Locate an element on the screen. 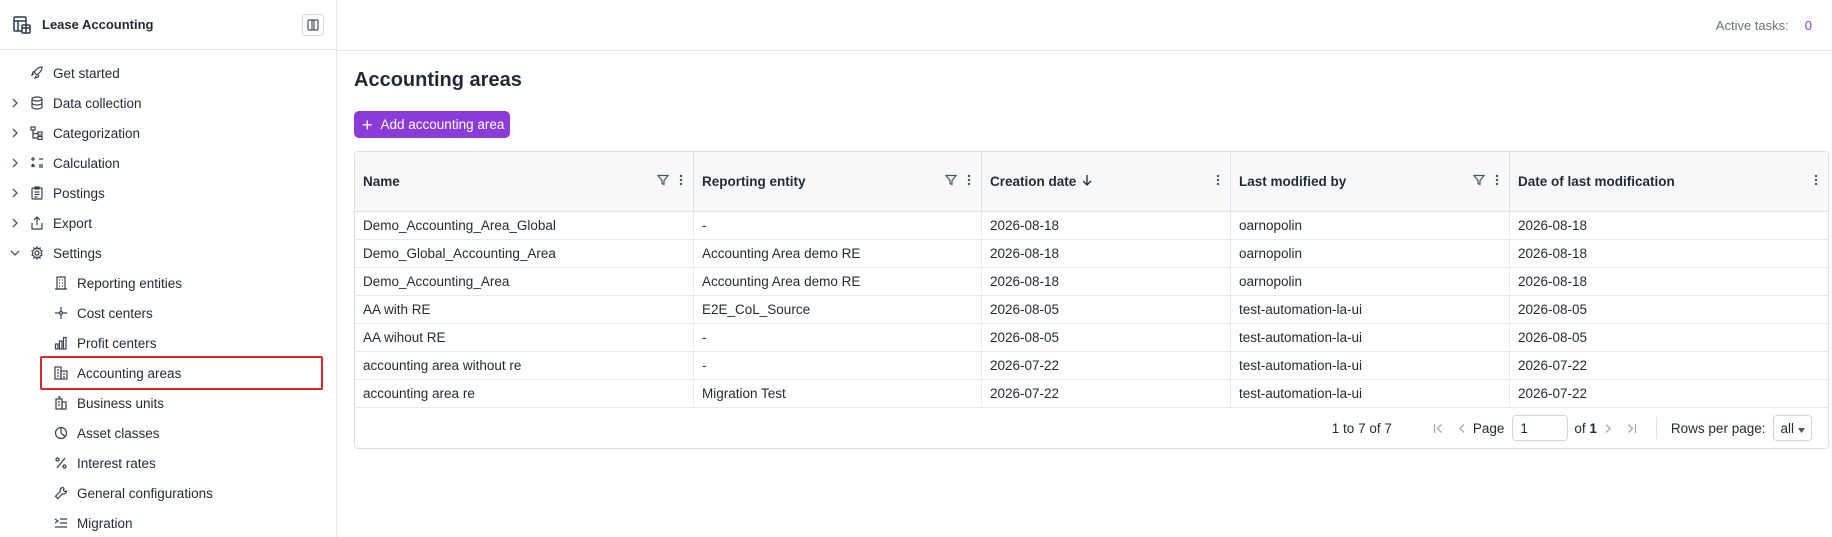  caret-down-icon is located at coordinates (1801, 428).